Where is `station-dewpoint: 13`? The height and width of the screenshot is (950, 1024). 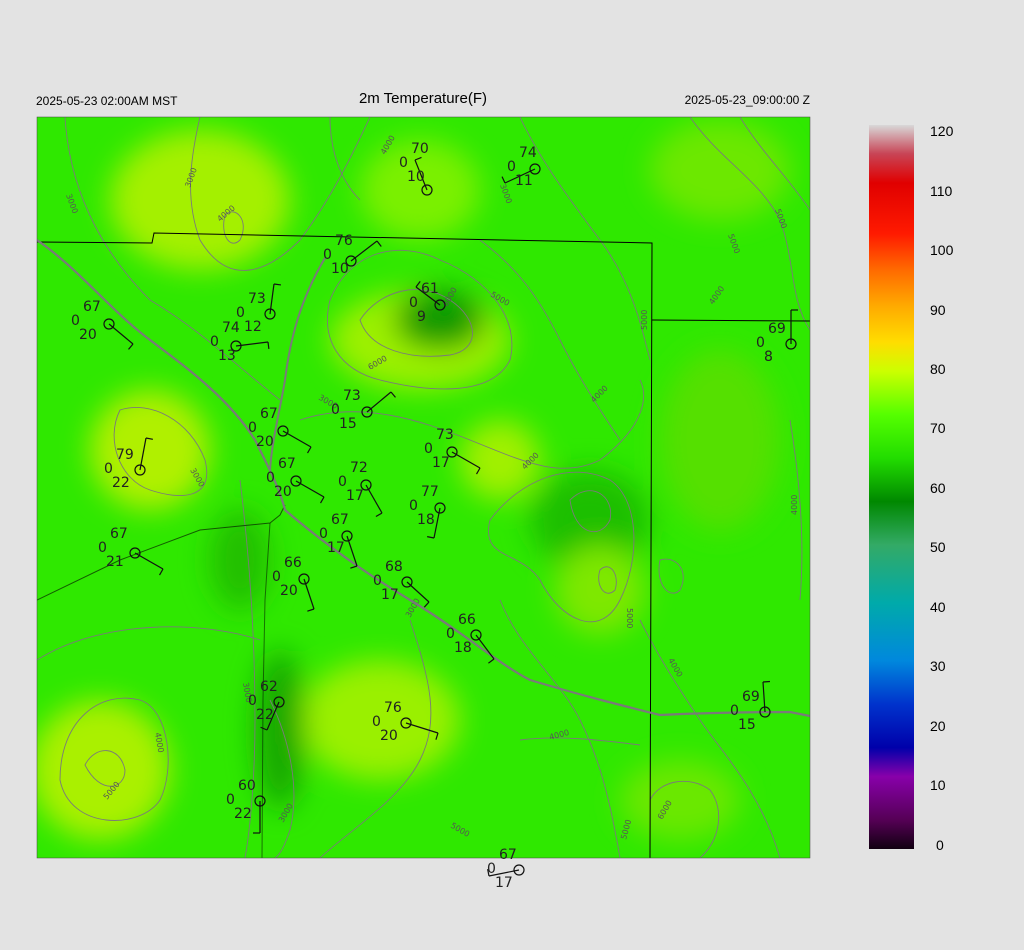
station-dewpoint: 13 is located at coordinates (227, 356).